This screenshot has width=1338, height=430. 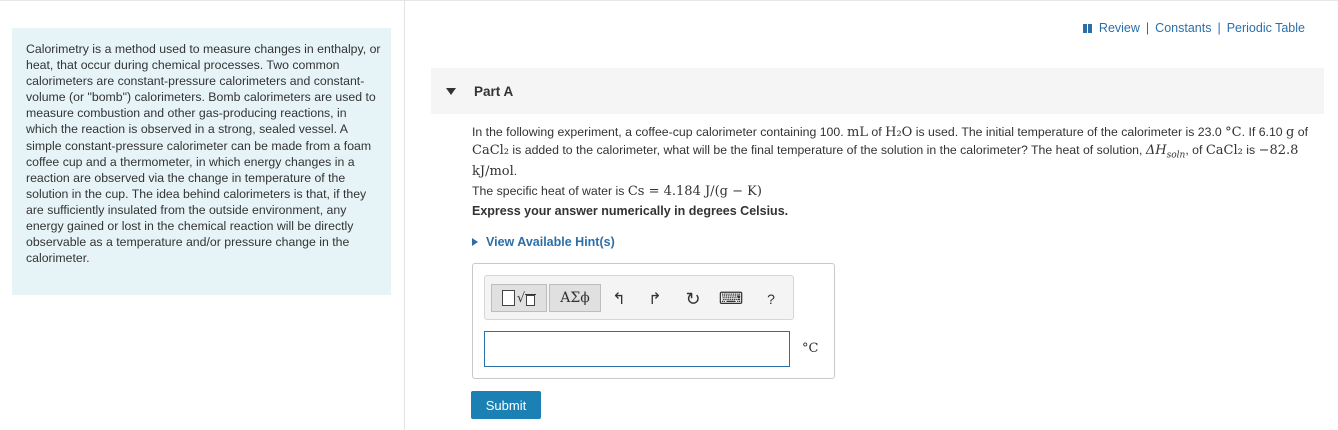 What do you see at coordinates (877, 91) in the screenshot?
I see `part-a-header: Part A` at bounding box center [877, 91].